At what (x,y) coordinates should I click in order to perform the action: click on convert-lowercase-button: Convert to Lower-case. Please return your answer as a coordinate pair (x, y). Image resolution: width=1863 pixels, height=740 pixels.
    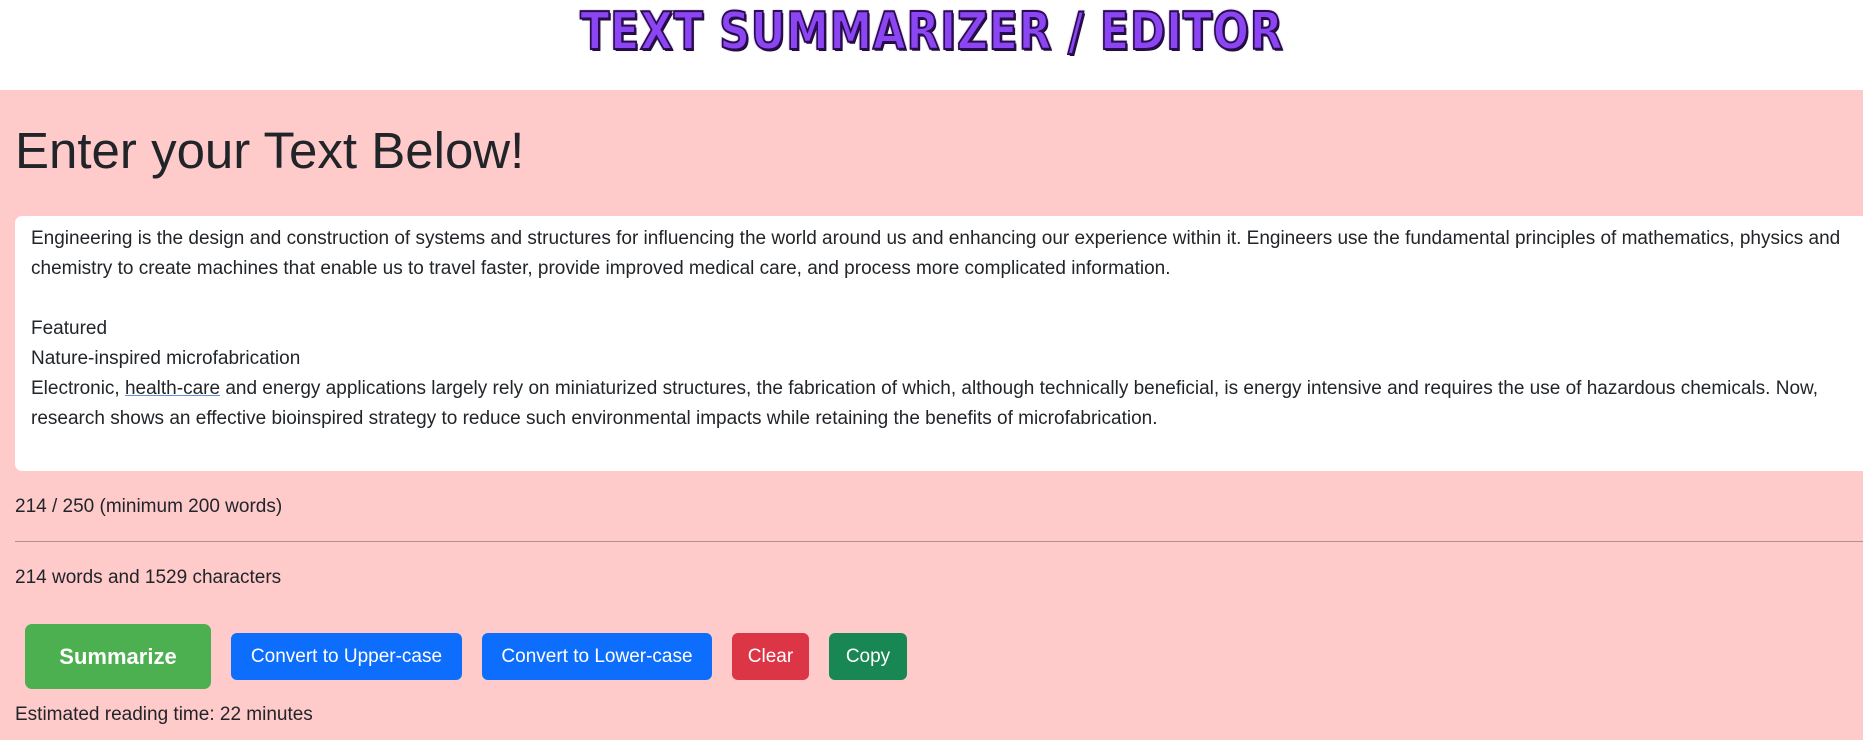
    Looking at the image, I should click on (597, 656).